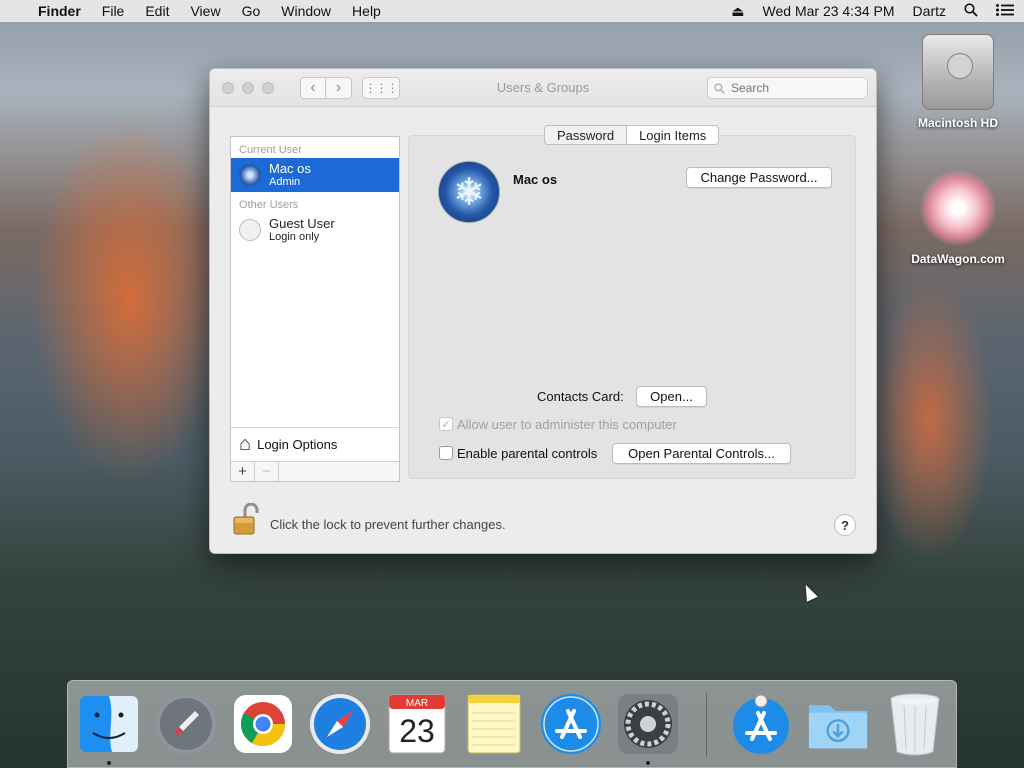  I want to click on chrome-icon, so click(263, 724).